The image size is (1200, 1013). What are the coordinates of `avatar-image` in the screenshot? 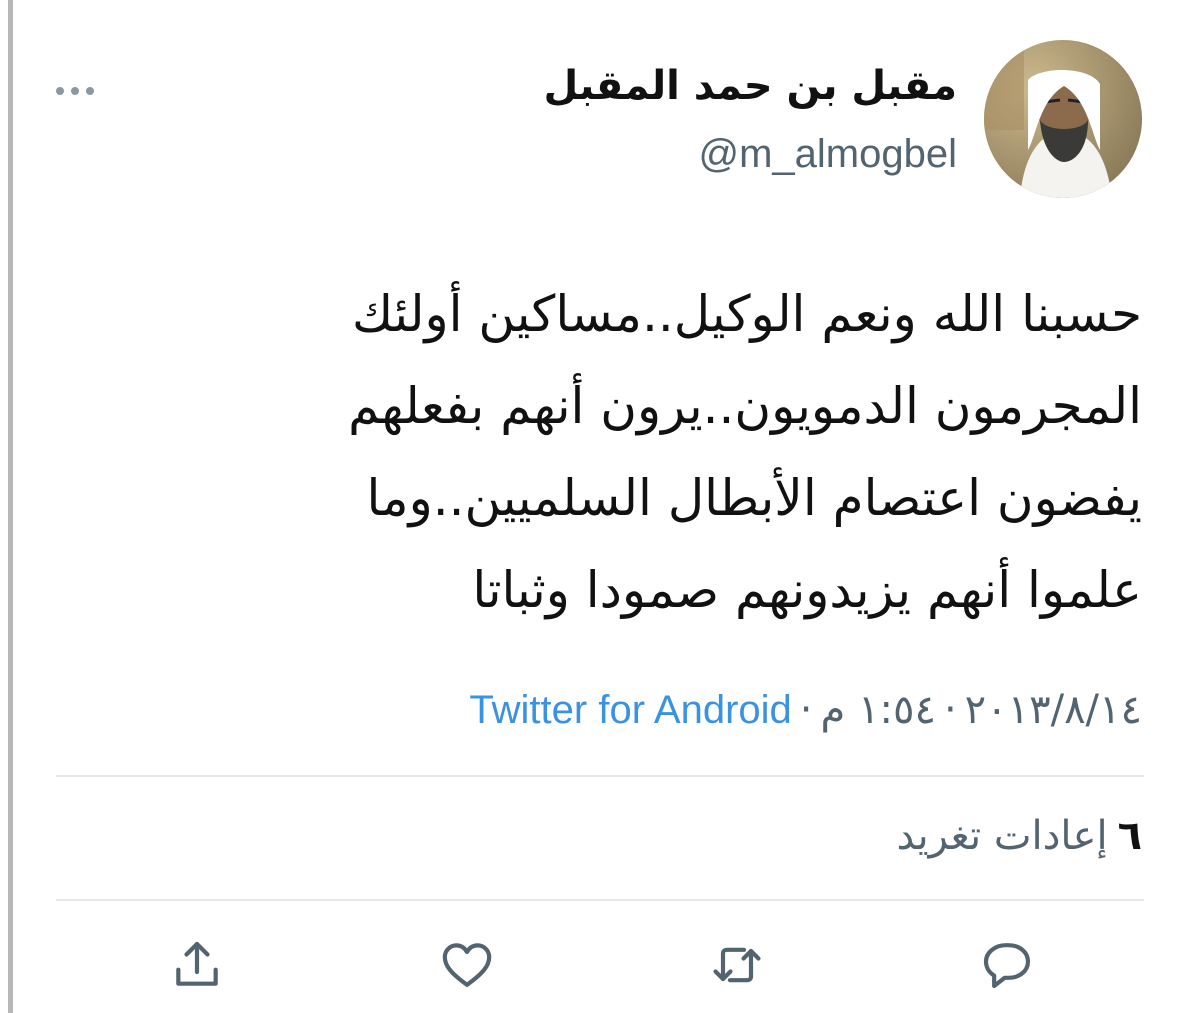 It's located at (1063, 119).